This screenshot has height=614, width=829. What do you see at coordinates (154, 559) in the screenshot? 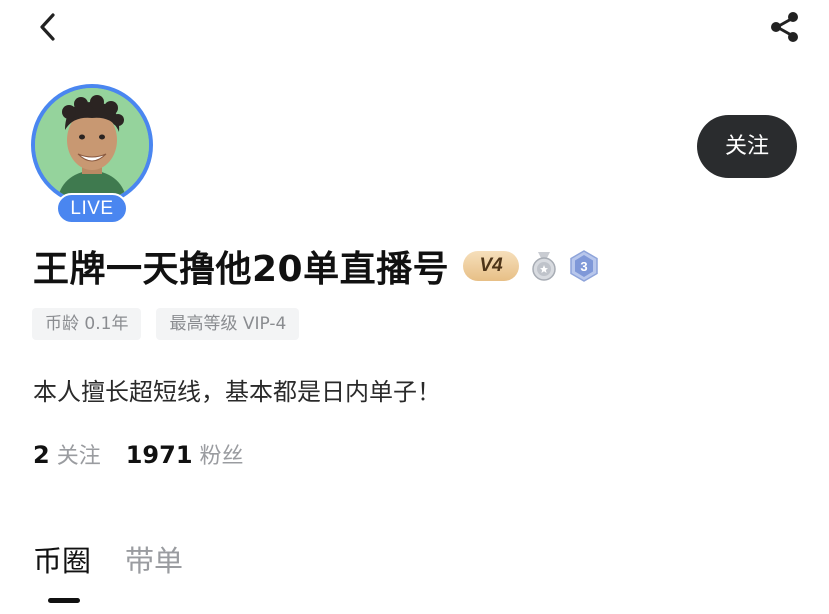
I see `tab-copy-trading: 带单` at bounding box center [154, 559].